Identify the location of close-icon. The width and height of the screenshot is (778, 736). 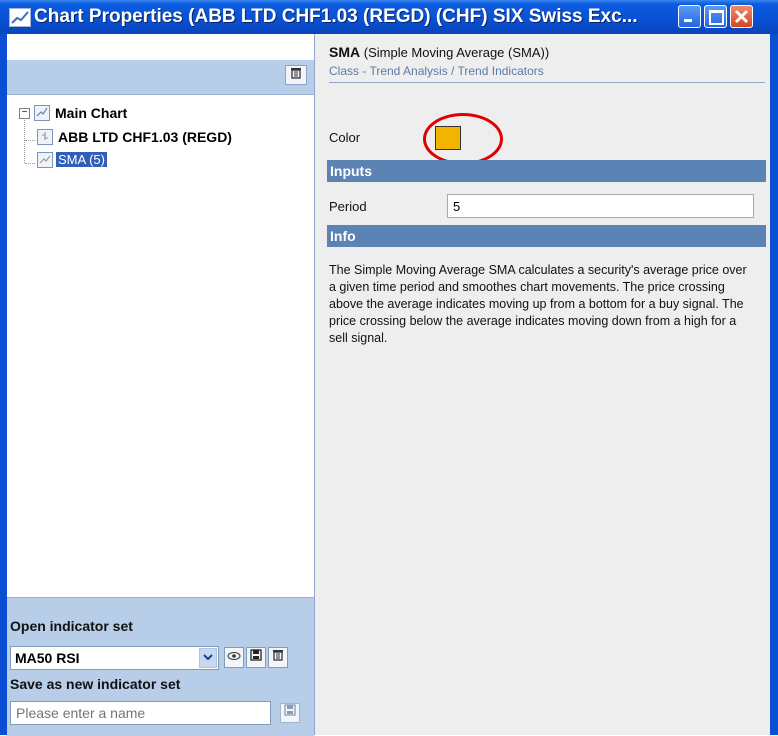
(741, 16).